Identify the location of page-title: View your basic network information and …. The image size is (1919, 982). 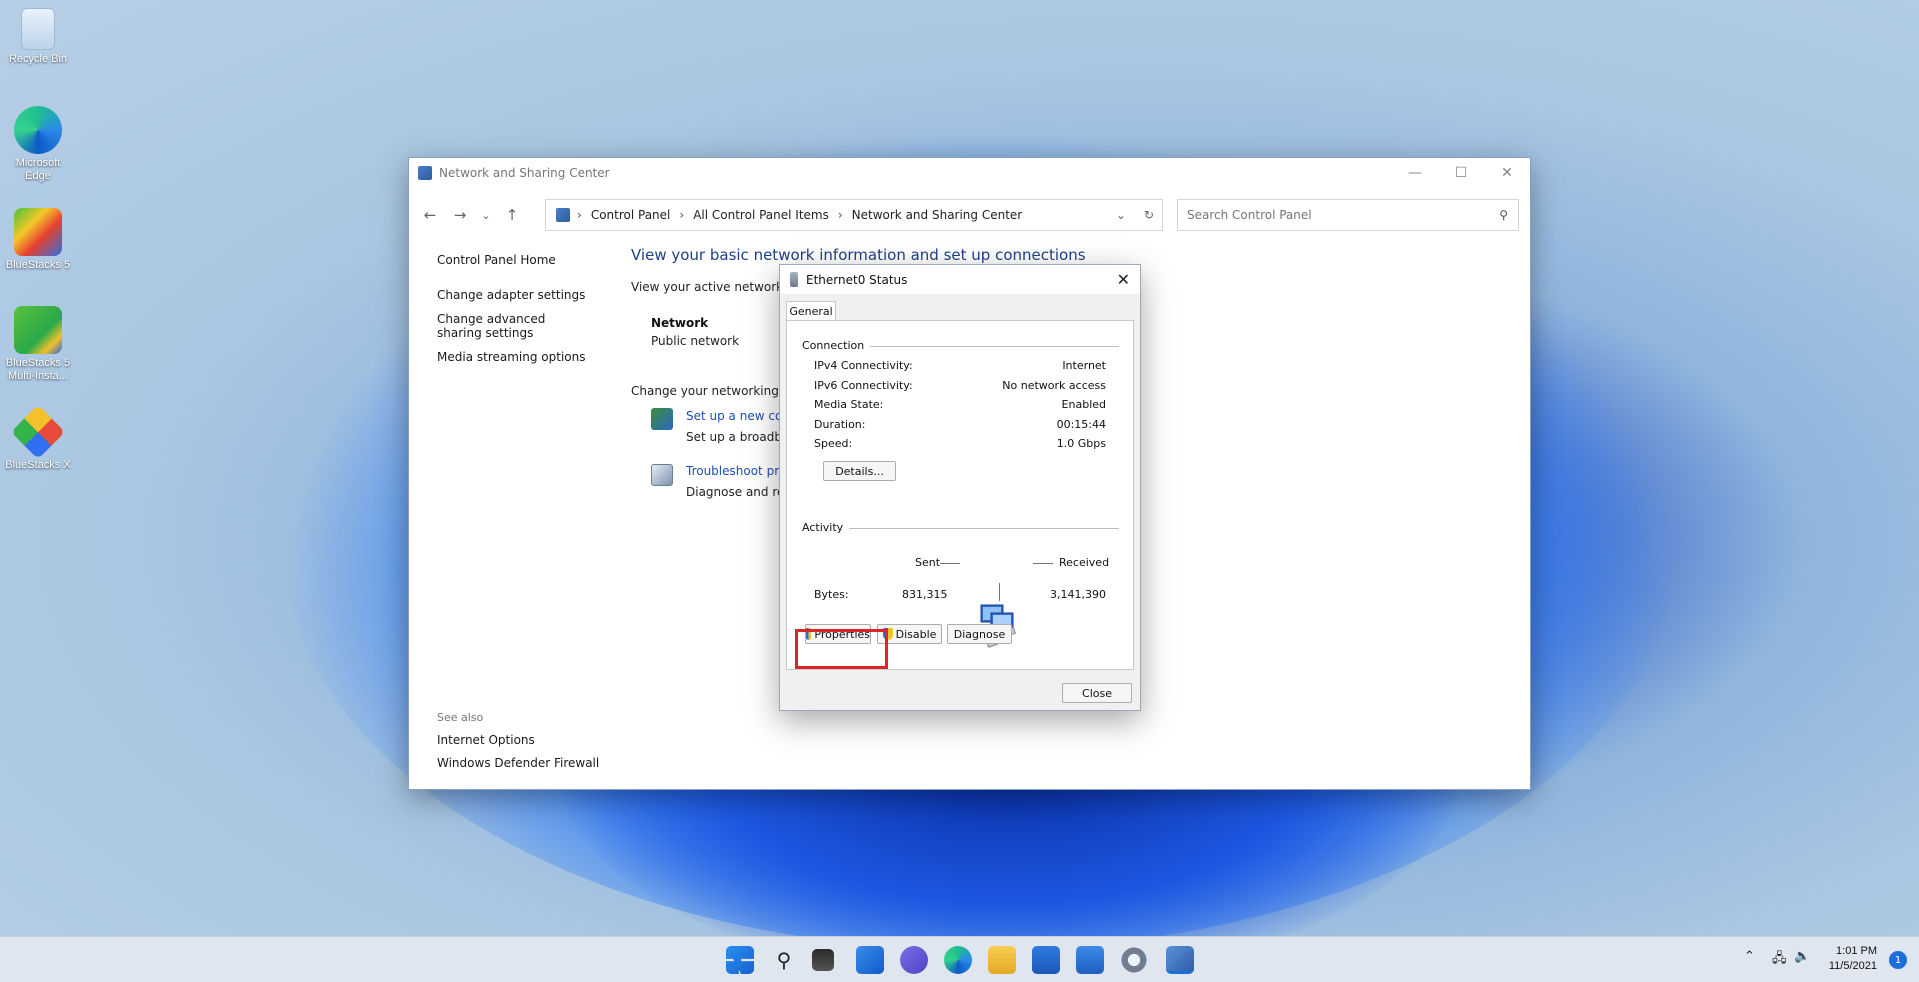
(858, 255).